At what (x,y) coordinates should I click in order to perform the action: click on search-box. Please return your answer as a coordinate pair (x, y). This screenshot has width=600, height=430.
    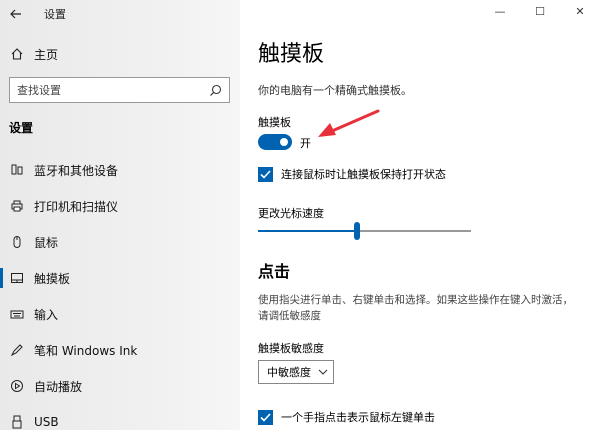
    Looking at the image, I should click on (119, 90).